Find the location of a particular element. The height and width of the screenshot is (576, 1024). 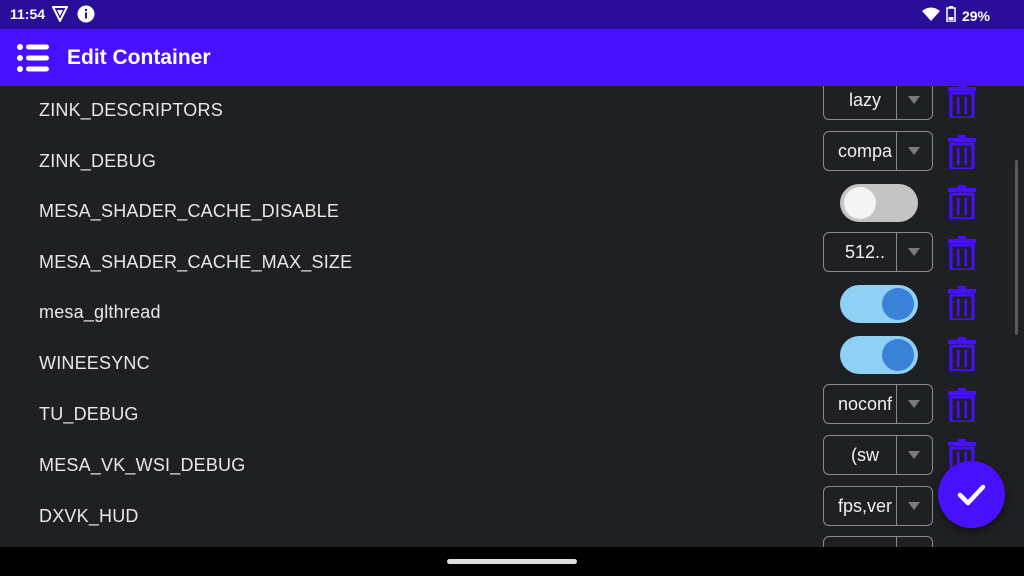

home-gesture-handle is located at coordinates (512, 561).